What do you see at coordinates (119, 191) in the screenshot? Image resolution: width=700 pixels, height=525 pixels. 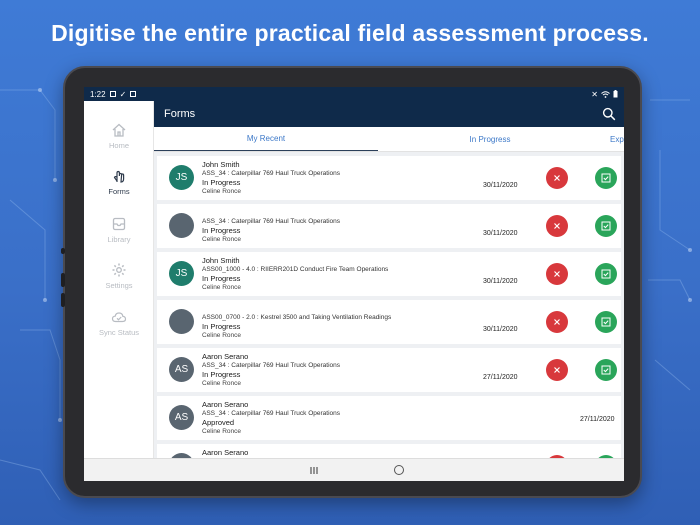 I see `sidebar-item-label: Forms` at bounding box center [119, 191].